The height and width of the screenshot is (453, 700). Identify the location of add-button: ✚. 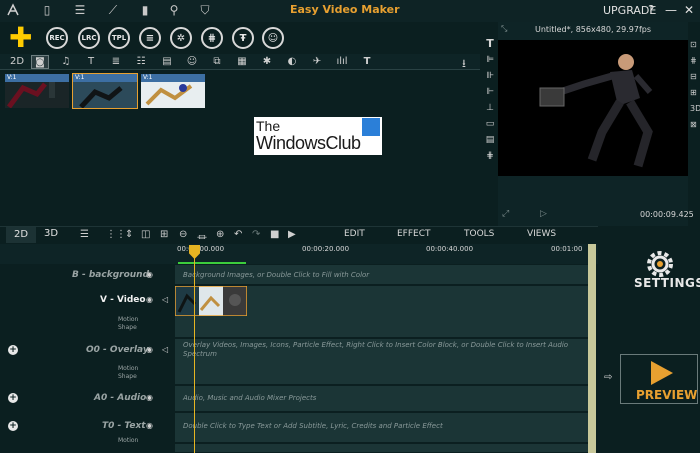
(20, 38).